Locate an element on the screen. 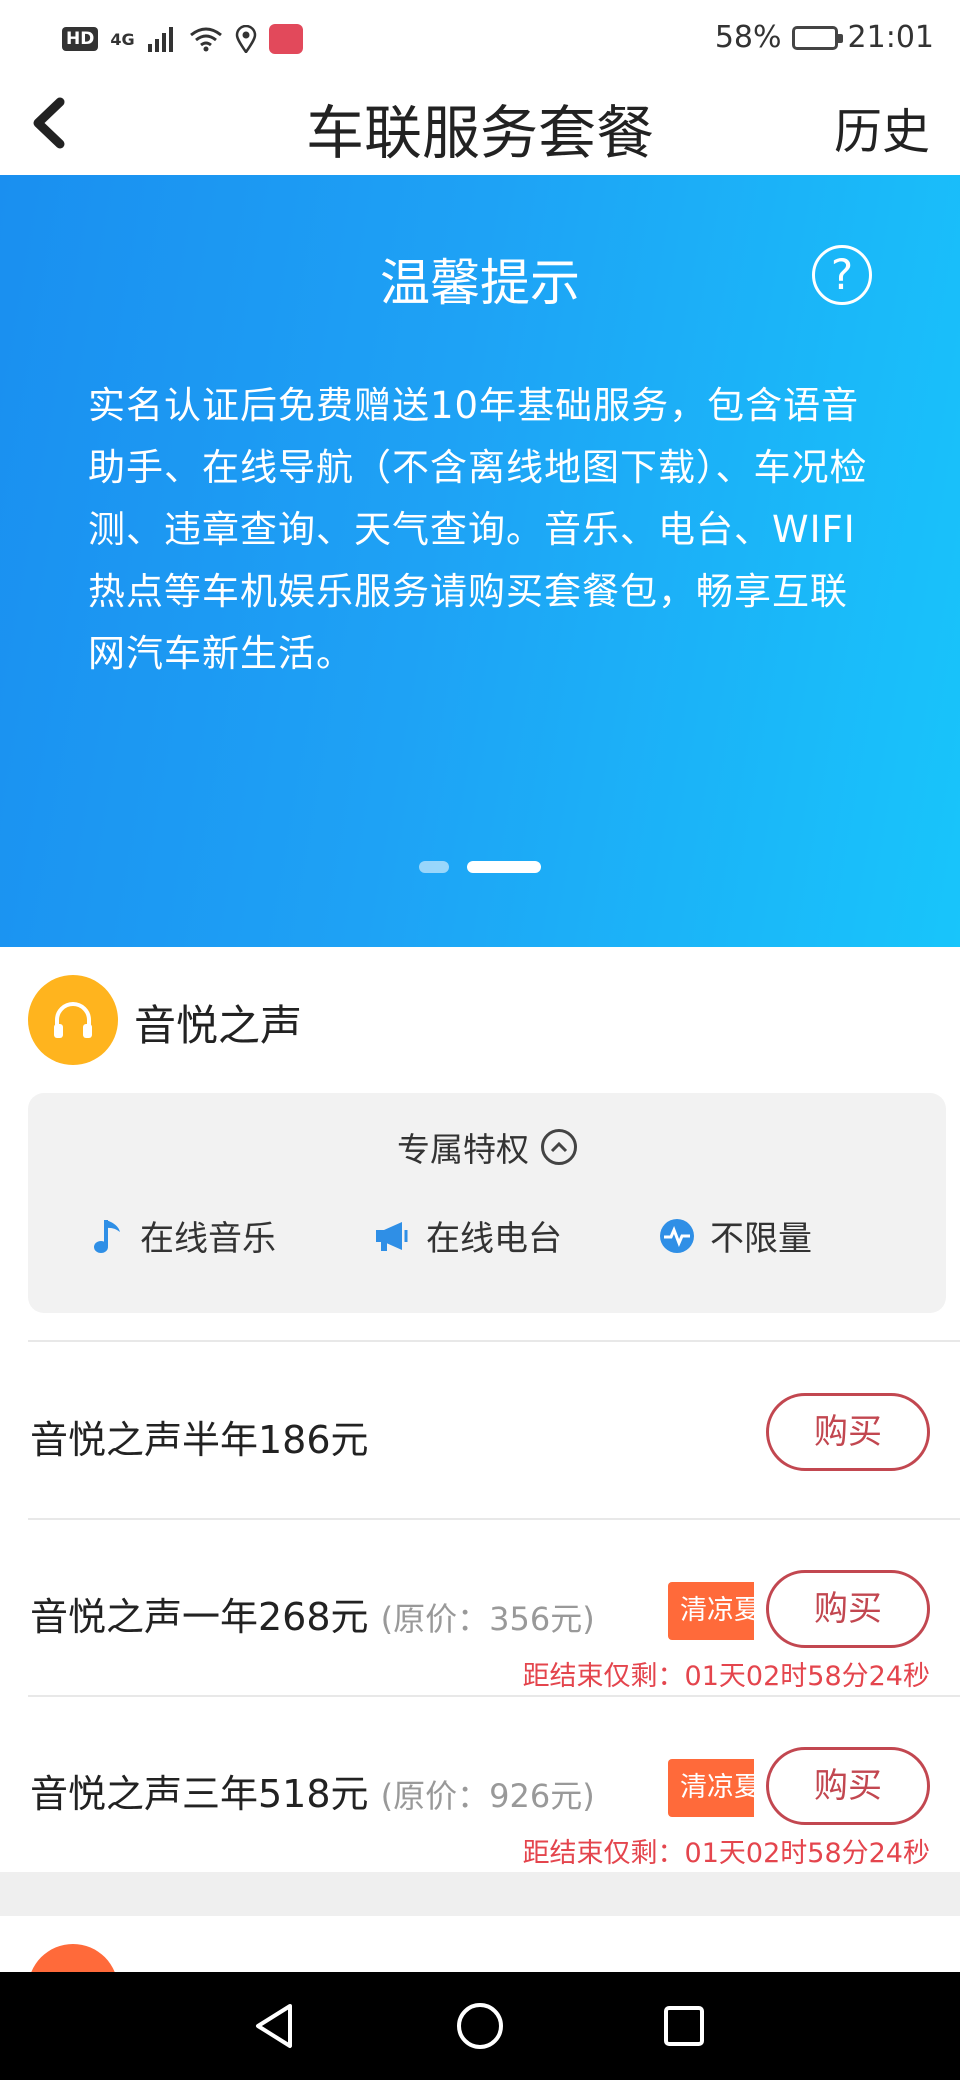  nav-home-circle-icon is located at coordinates (480, 2026).